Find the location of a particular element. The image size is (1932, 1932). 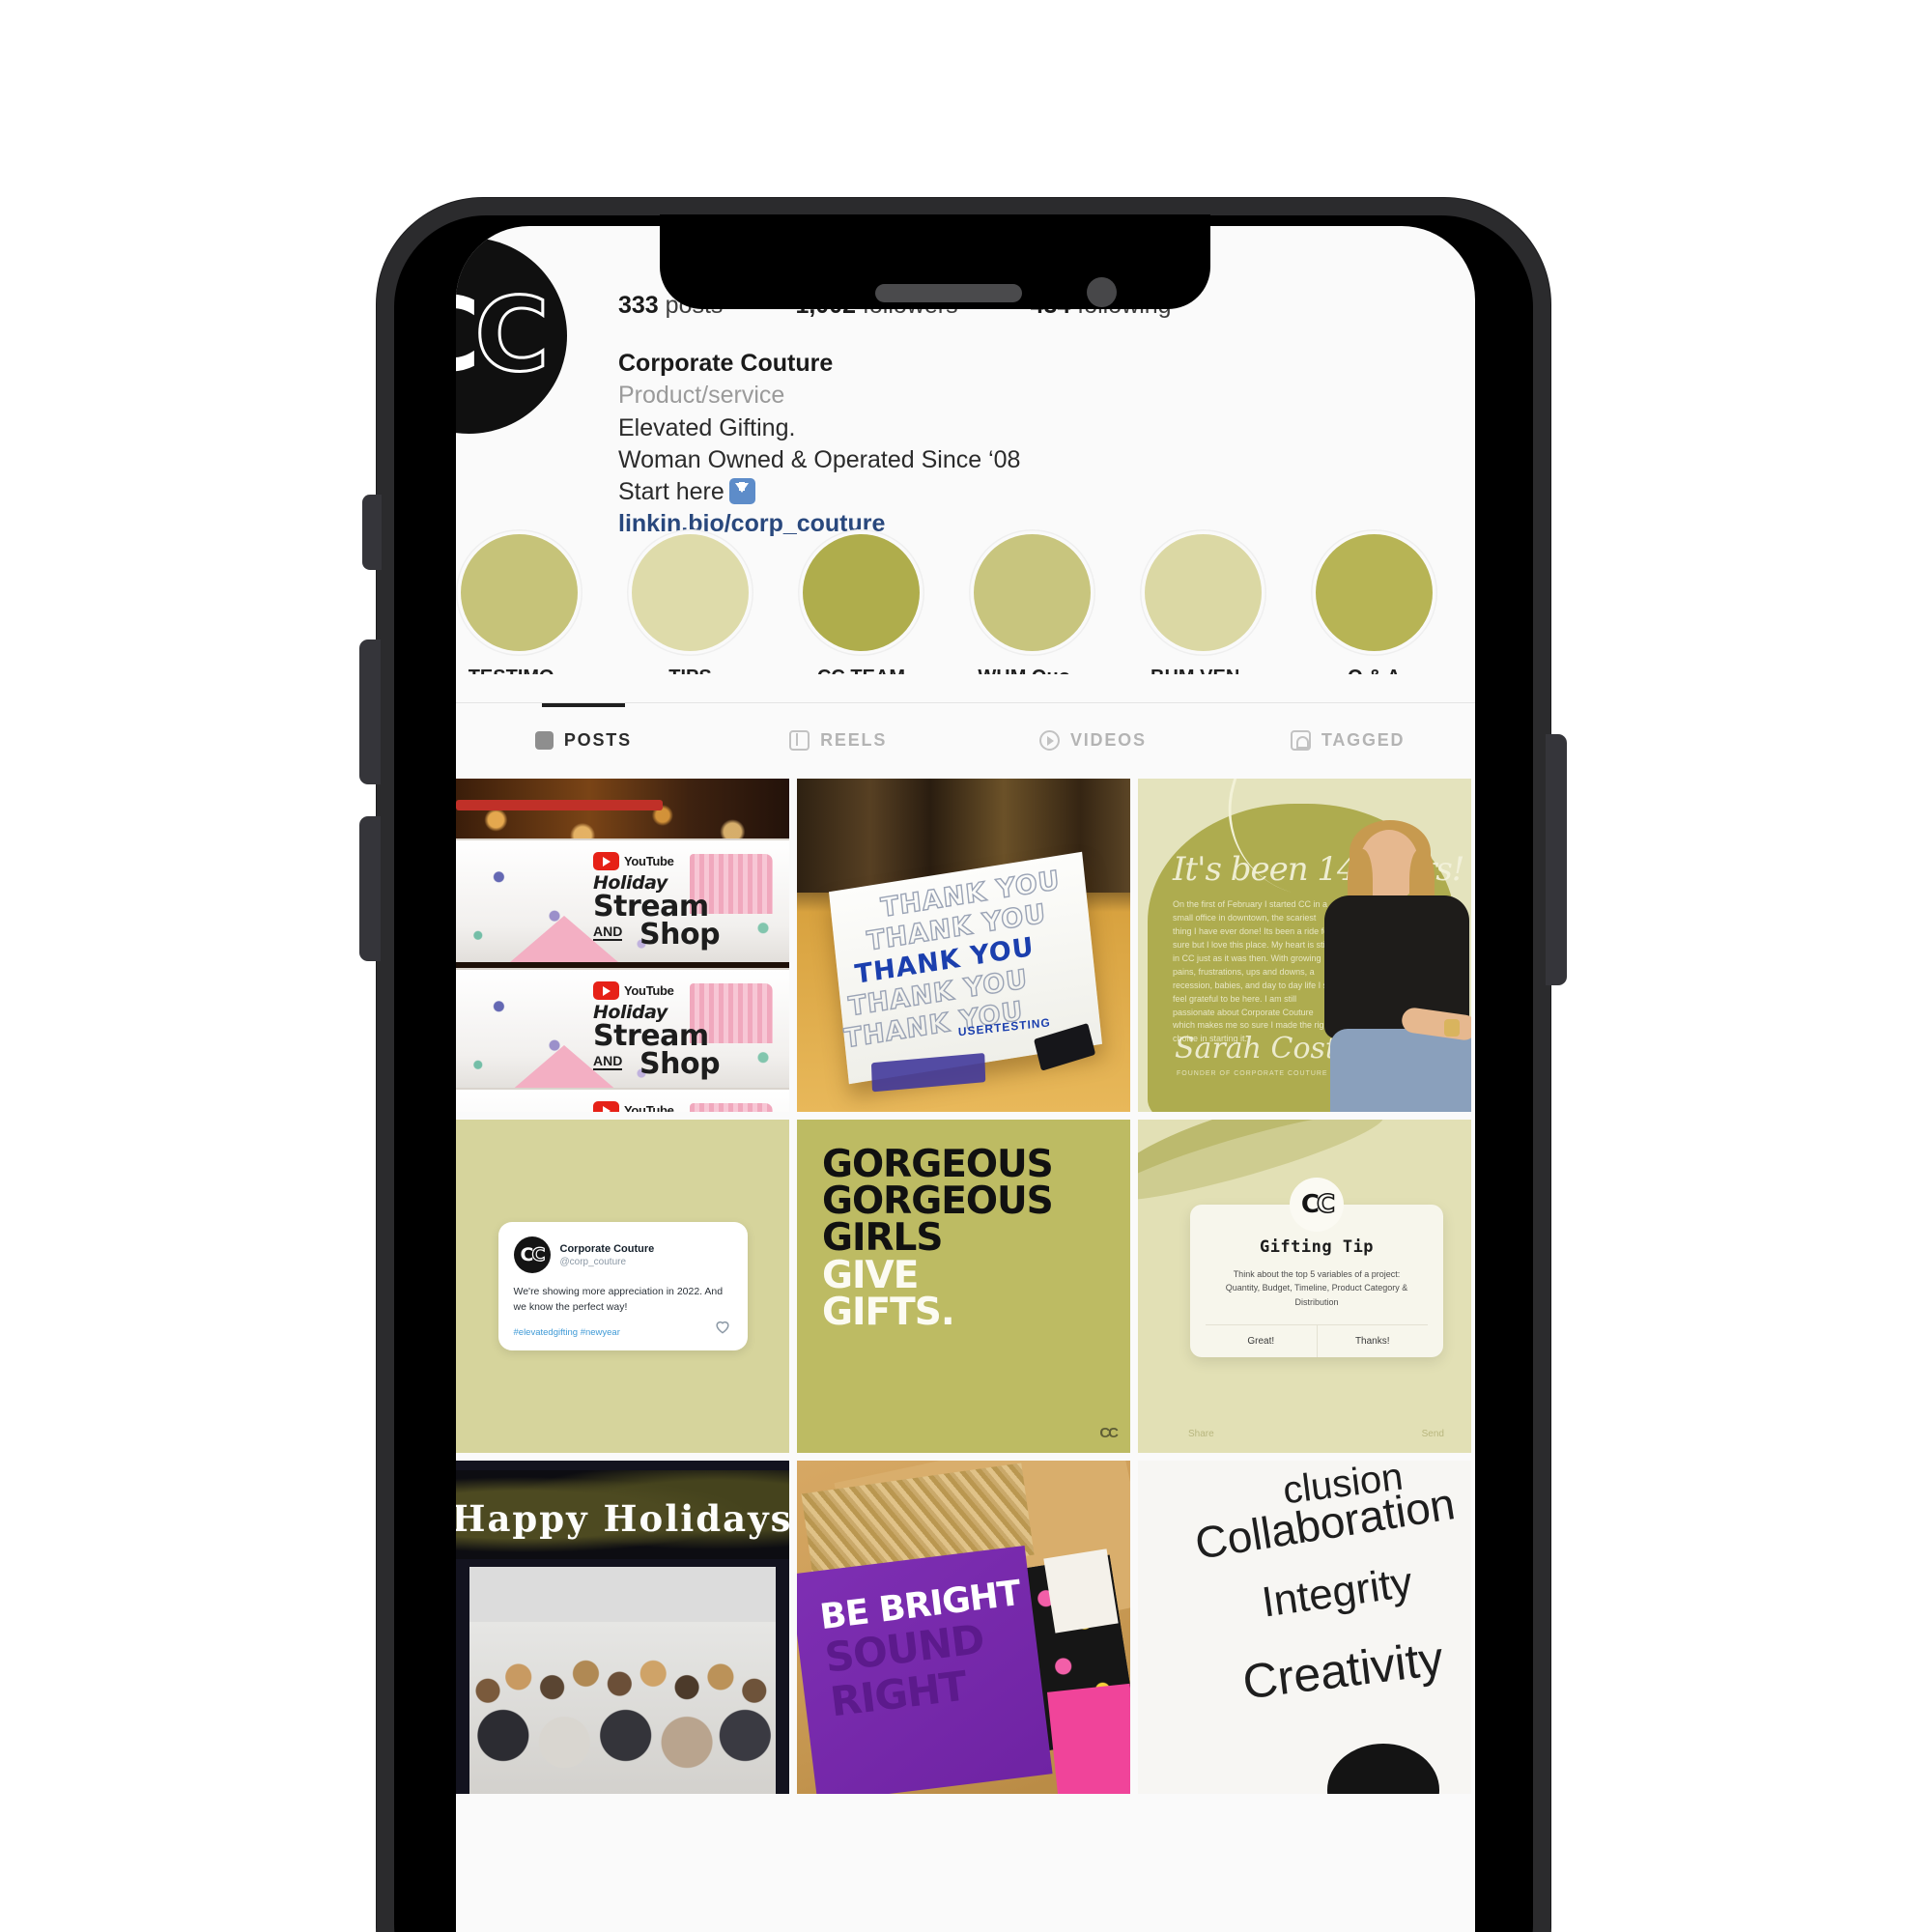

post-thumbnail: Happy Holidays is located at coordinates (622, 1627).